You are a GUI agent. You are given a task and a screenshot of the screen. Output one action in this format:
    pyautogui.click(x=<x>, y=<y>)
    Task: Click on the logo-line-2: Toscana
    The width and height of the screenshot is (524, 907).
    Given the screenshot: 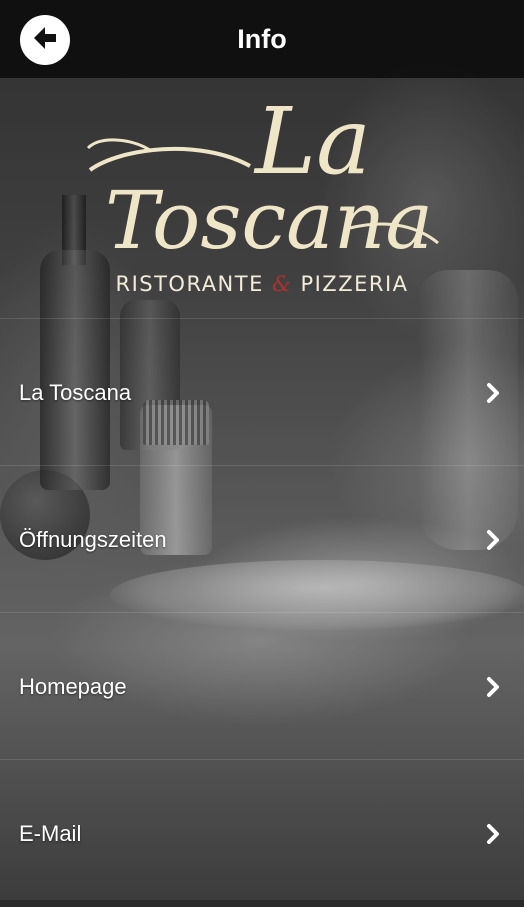 What is the action you would take?
    pyautogui.click(x=269, y=220)
    